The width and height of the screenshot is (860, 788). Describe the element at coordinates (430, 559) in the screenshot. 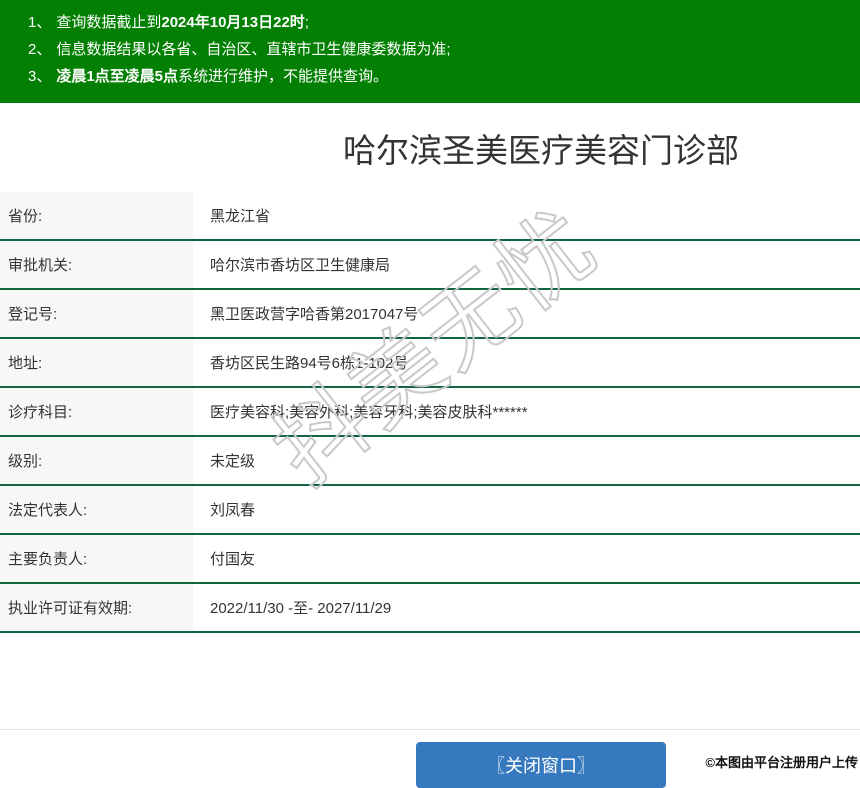

I see `table-row: 主要负责人: 付国友` at that location.